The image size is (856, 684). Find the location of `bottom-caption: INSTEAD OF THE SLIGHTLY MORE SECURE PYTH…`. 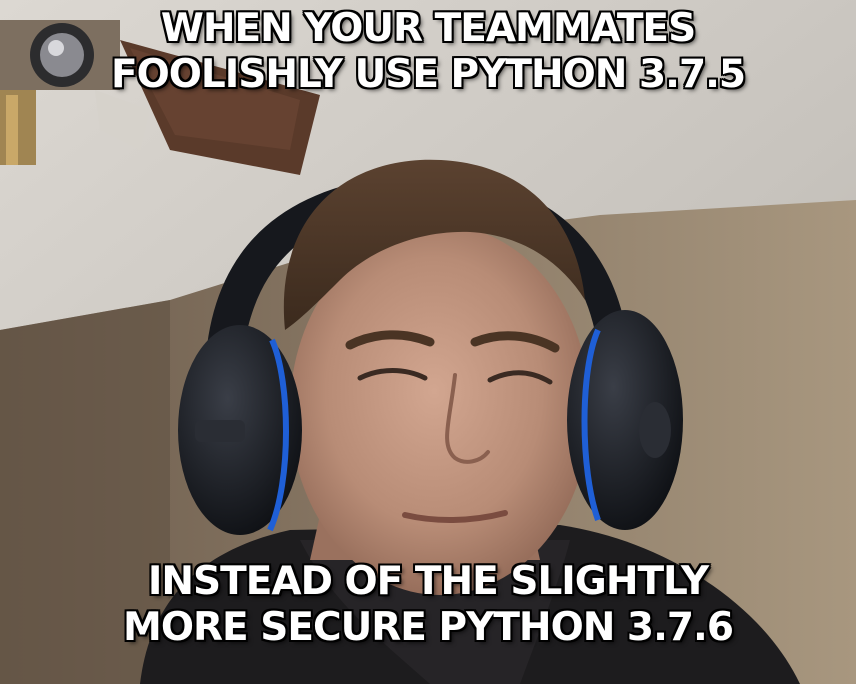

bottom-caption: INSTEAD OF THE SLIGHTLY MORE SECURE PYTH… is located at coordinates (428, 604).